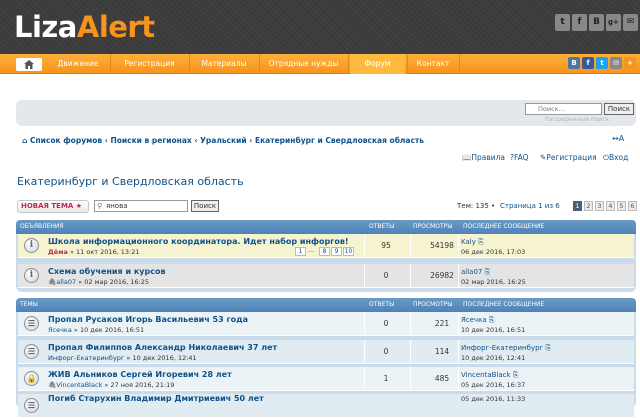 Image resolution: width=640 pixels, height=418 pixels. Describe the element at coordinates (618, 138) in the screenshot. I see `font-size-icon: ↔A` at that location.